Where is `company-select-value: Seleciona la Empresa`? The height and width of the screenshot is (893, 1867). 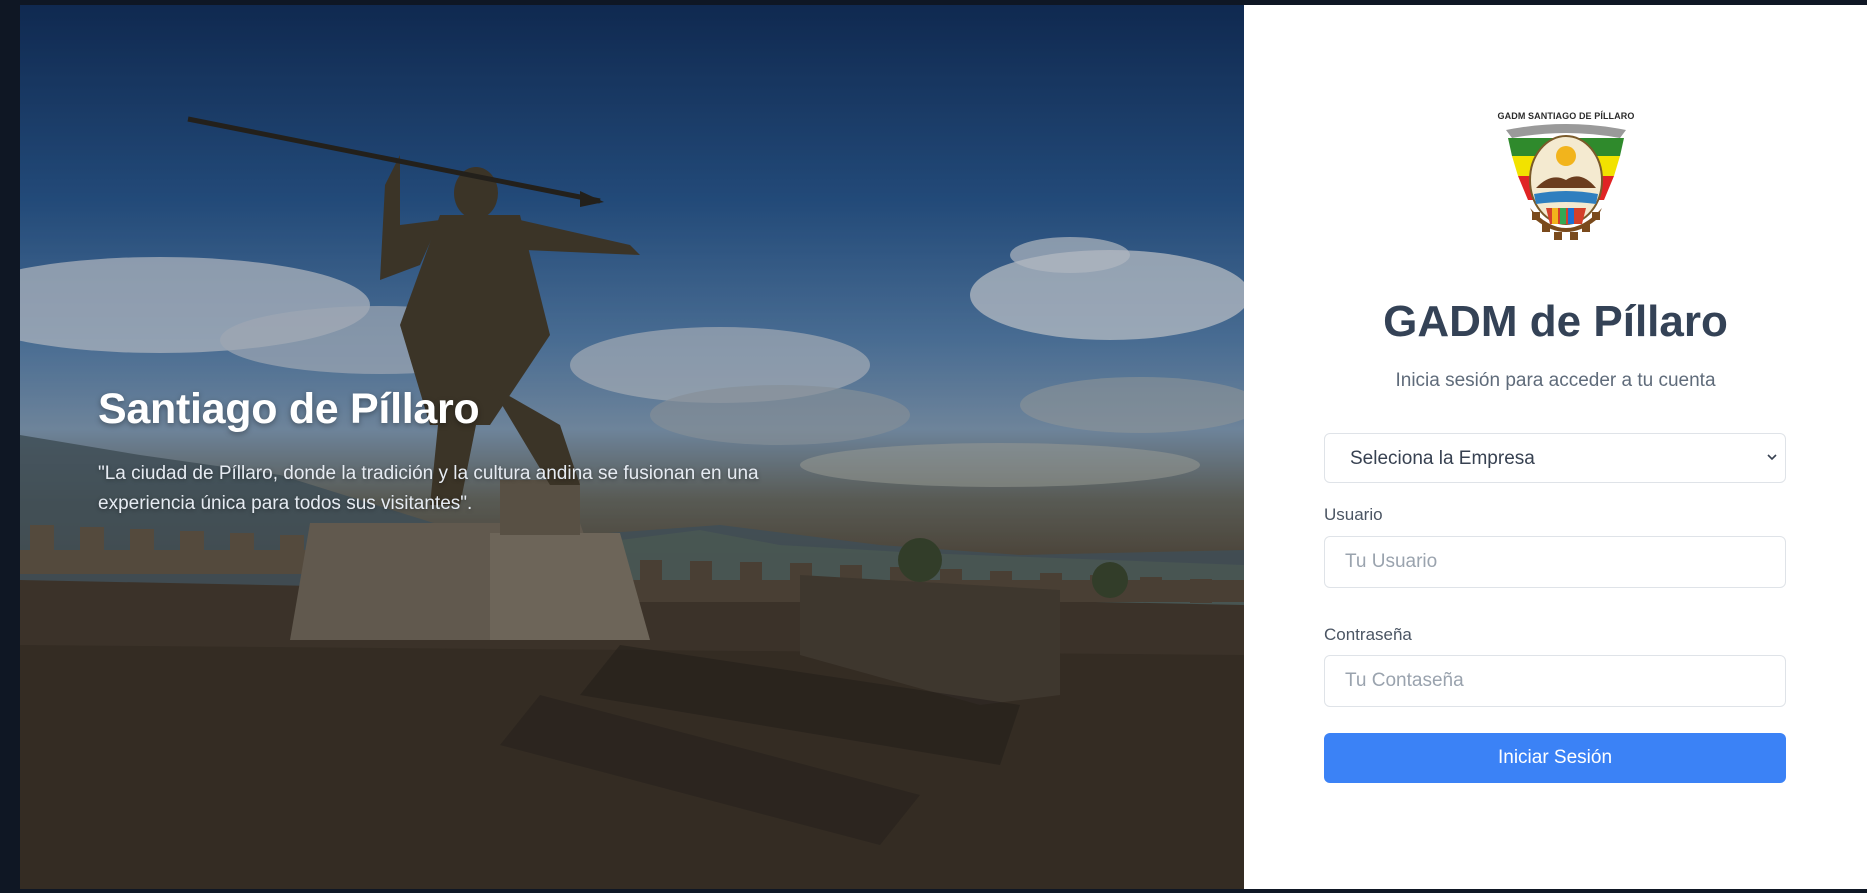 company-select-value: Seleciona la Empresa is located at coordinates (1442, 458).